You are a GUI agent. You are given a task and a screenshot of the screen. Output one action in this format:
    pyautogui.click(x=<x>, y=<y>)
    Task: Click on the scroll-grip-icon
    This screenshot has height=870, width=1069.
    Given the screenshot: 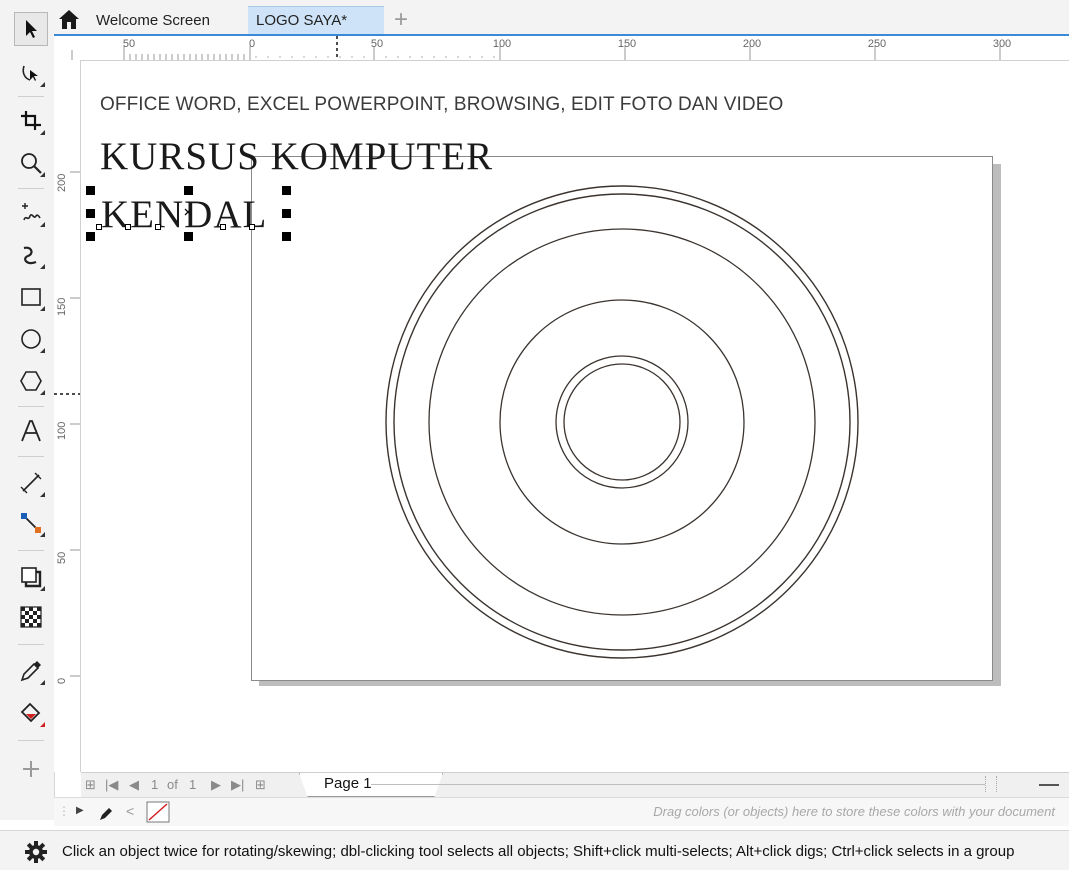 What is the action you would take?
    pyautogui.click(x=991, y=784)
    